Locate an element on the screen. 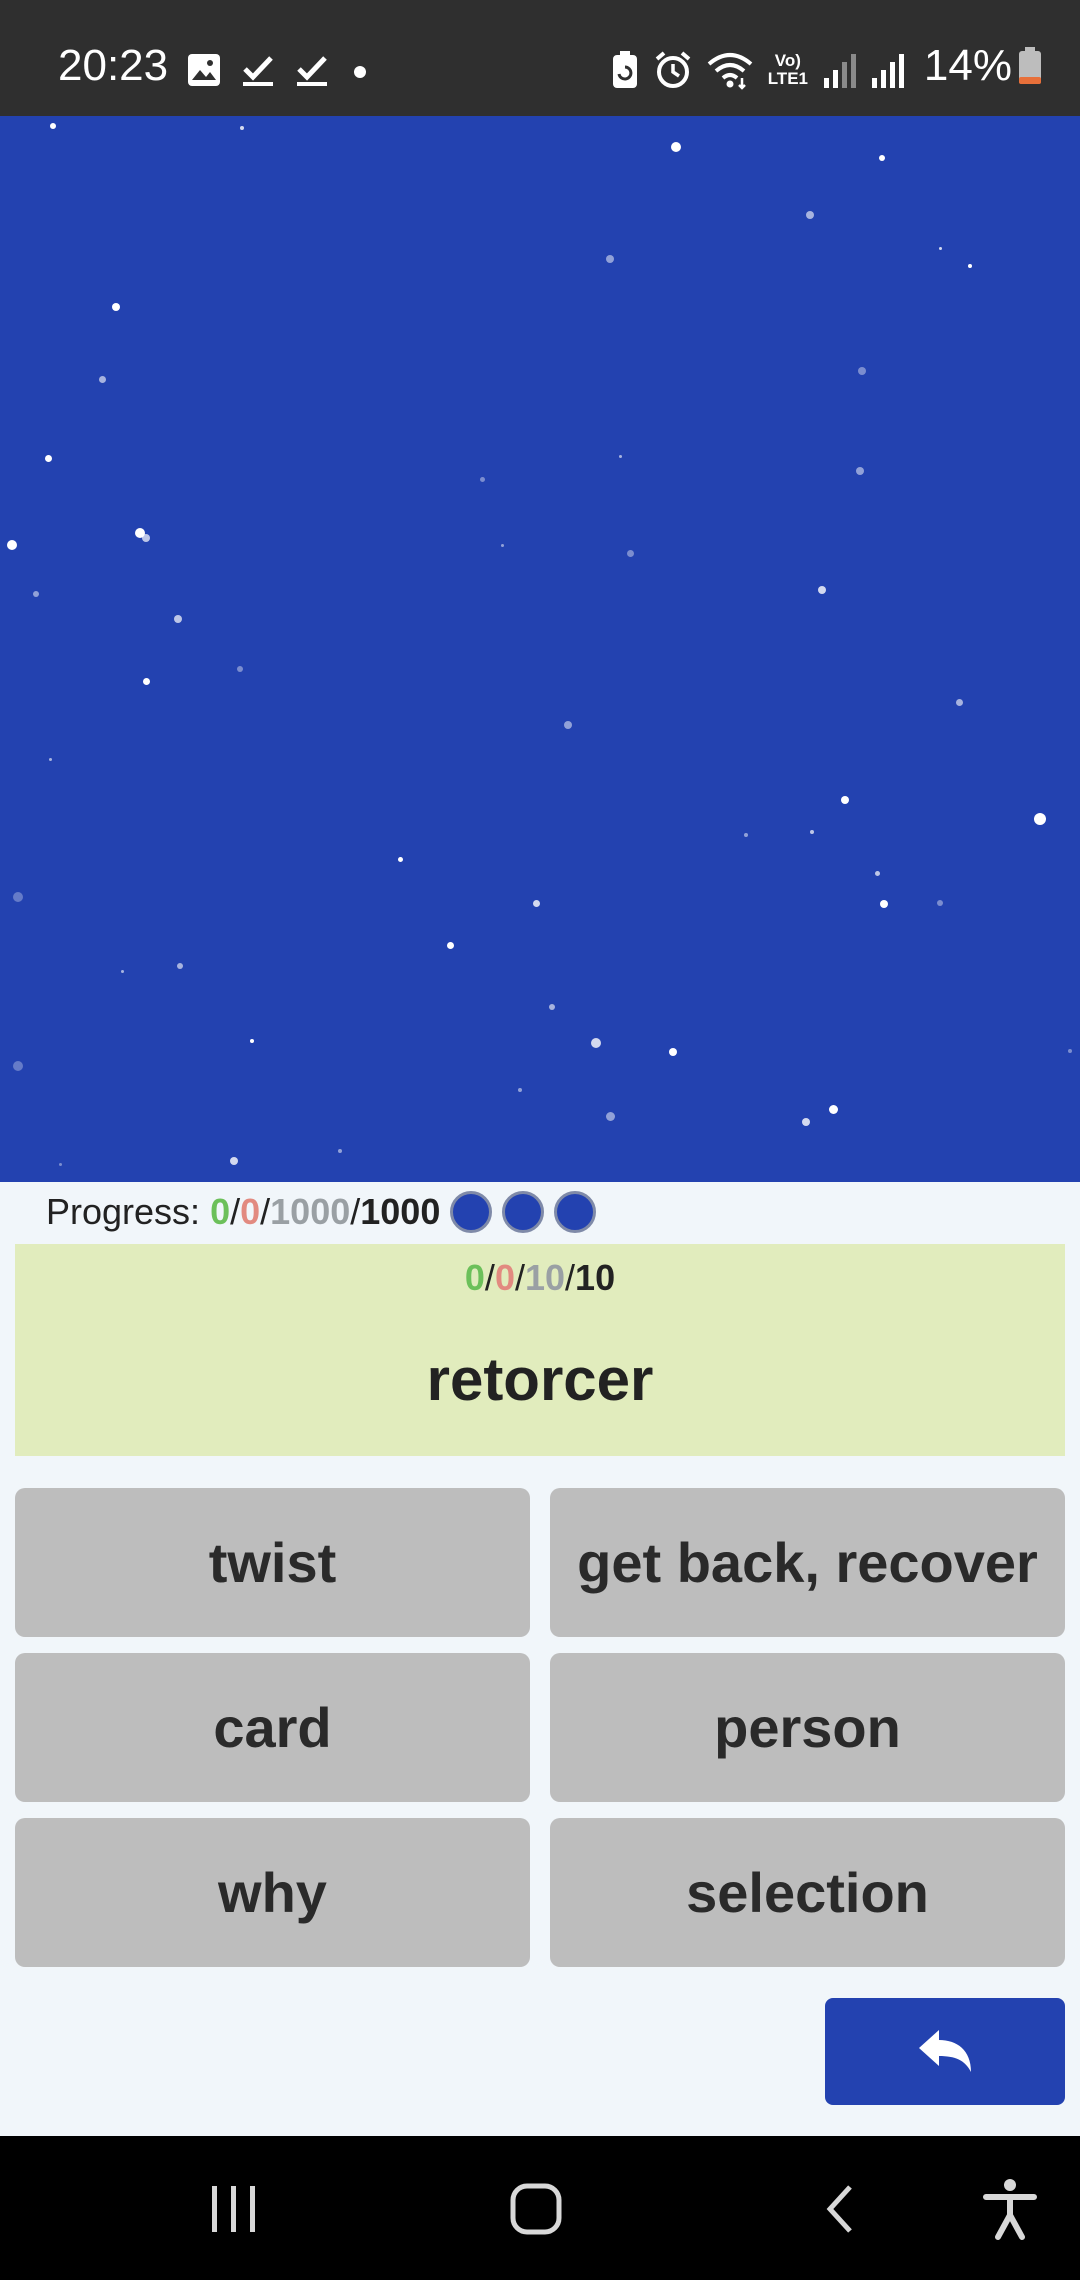 Image resolution: width=1080 pixels, height=2280 pixels. progress-correct-count: 0 is located at coordinates (220, 1211).